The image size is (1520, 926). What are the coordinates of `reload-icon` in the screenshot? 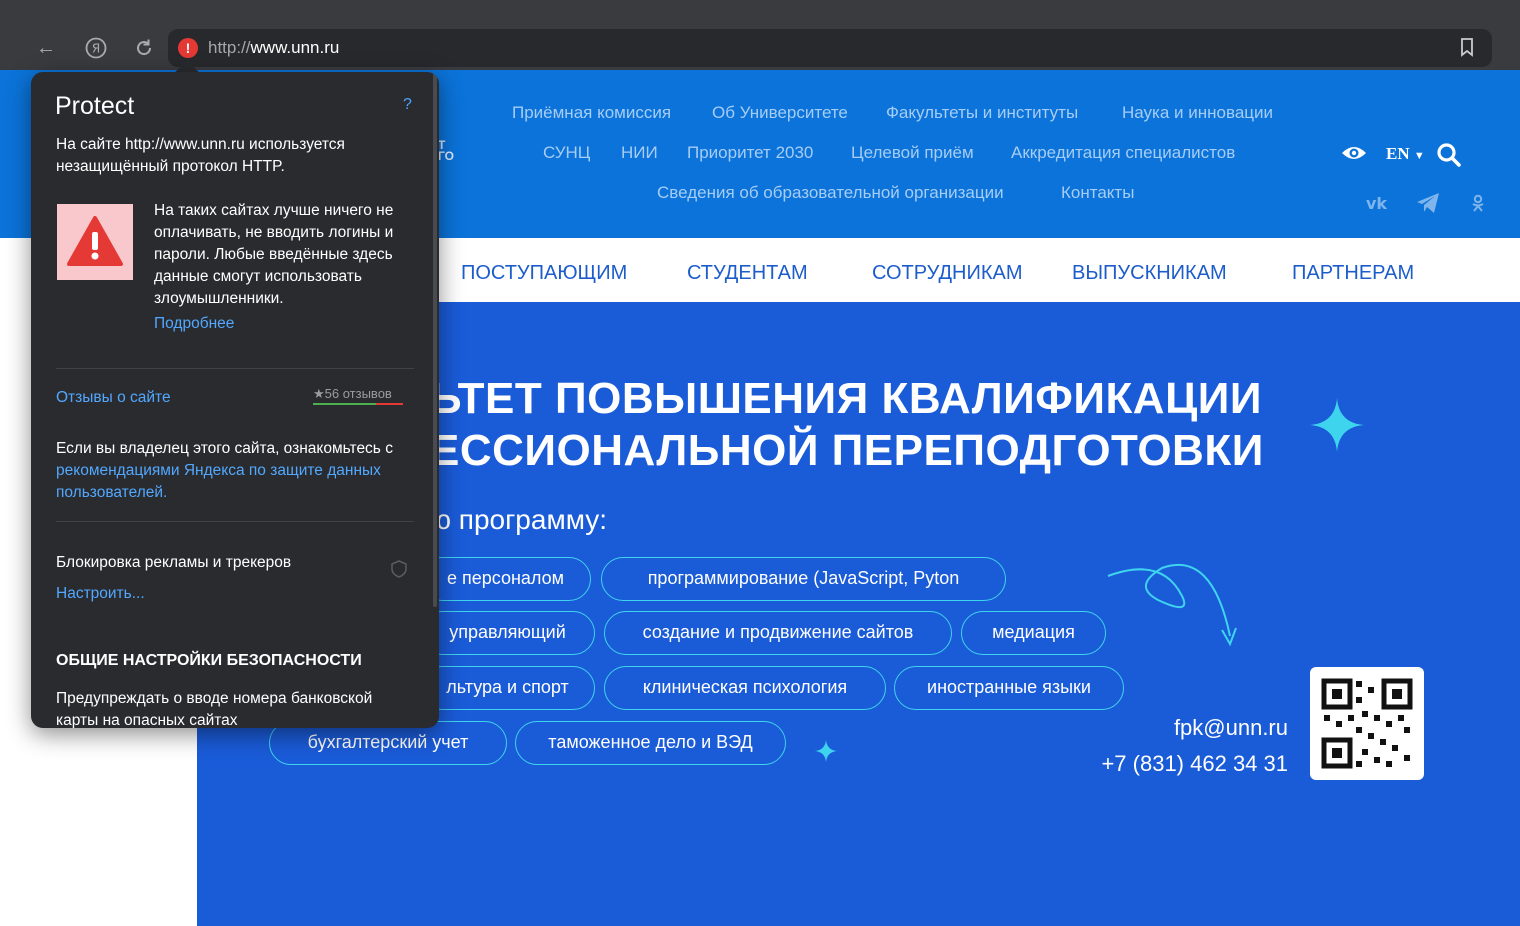 It's located at (144, 48).